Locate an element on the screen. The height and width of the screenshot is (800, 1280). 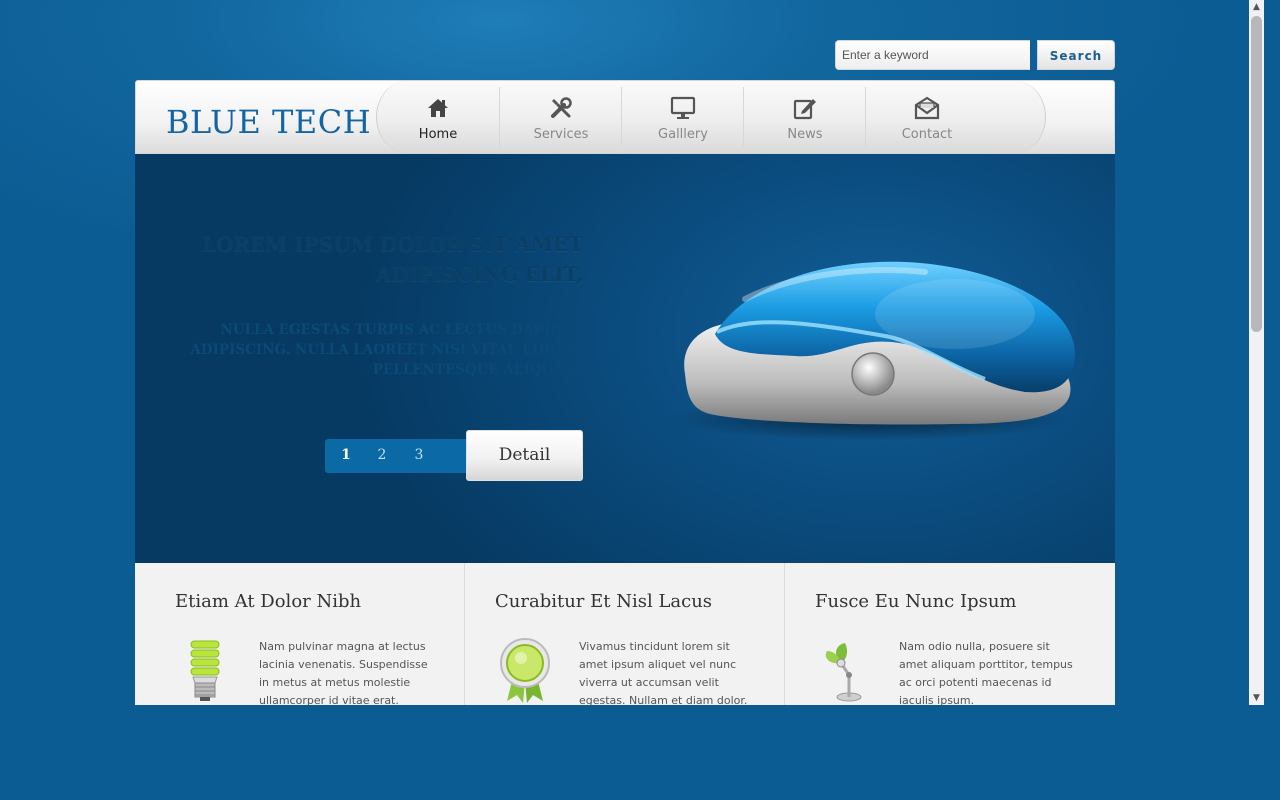
vertical-scrollbar: ▲ ▼ is located at coordinates (1256, 352).